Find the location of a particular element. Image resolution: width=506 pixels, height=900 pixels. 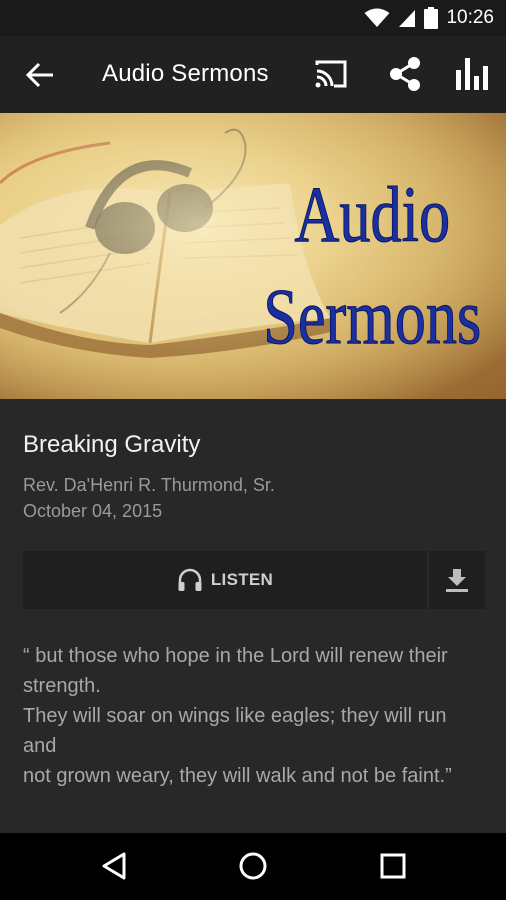

sermon-date: October 04, 2015 is located at coordinates (93, 511).